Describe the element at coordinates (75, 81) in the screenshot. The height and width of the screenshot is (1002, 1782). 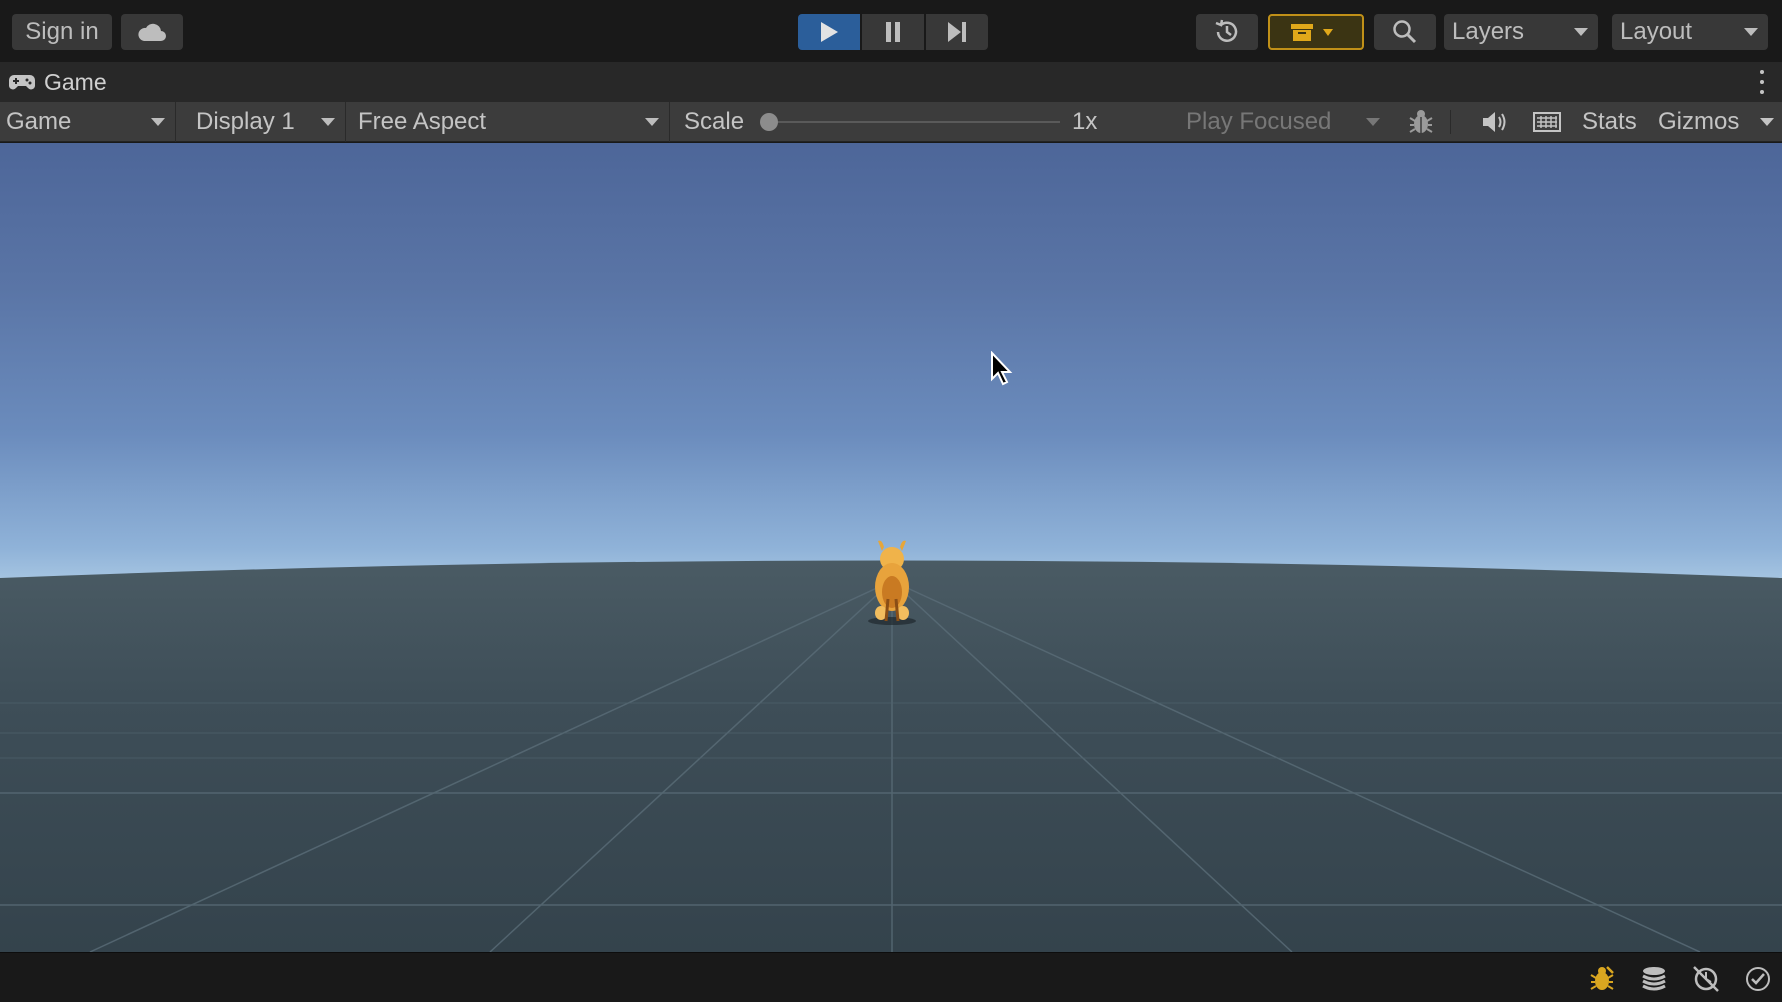
I see `tab-title: Game` at that location.